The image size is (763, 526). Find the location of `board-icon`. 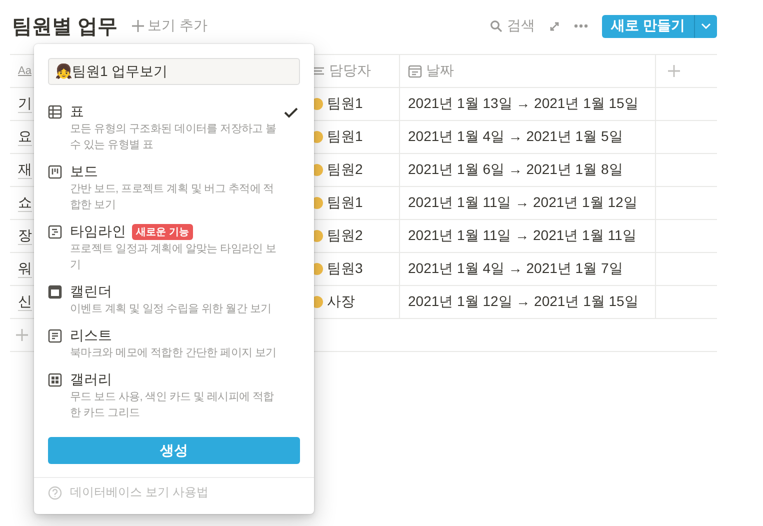

board-icon is located at coordinates (55, 172).